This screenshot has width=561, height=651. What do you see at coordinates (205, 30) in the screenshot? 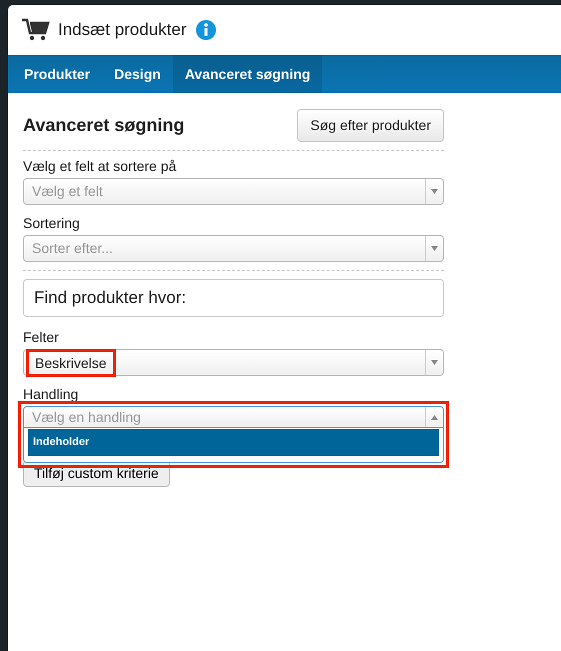
I see `info-icon` at bounding box center [205, 30].